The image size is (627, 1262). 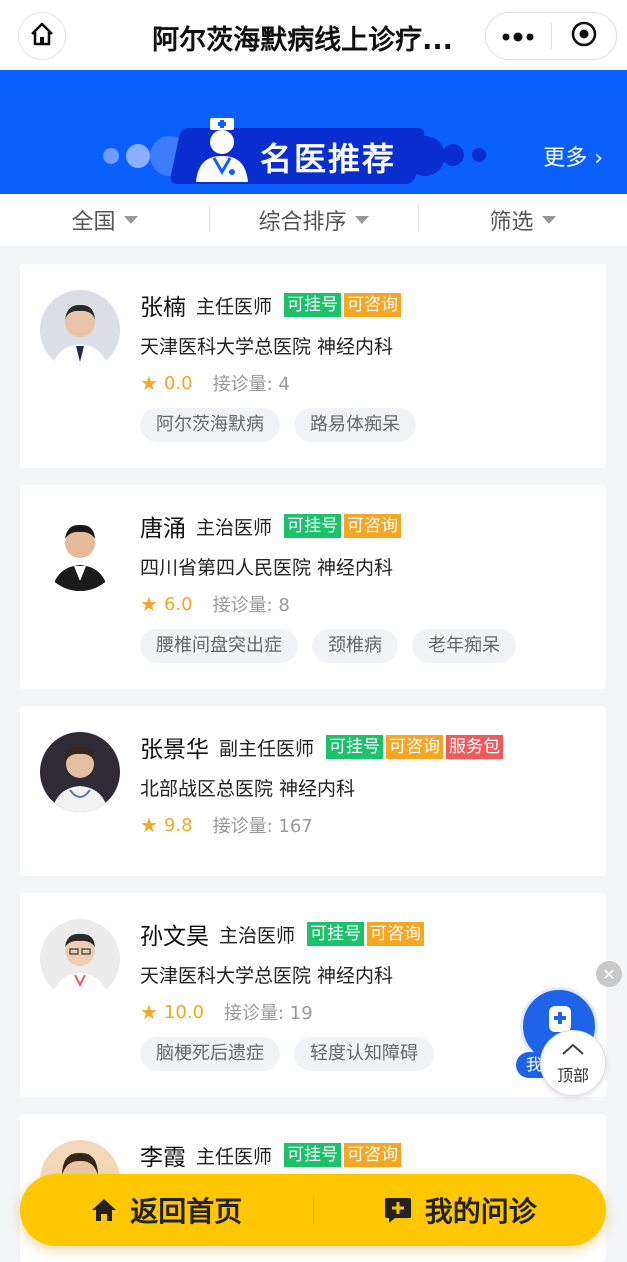 What do you see at coordinates (398, 1210) in the screenshot?
I see `plus-message-icon` at bounding box center [398, 1210].